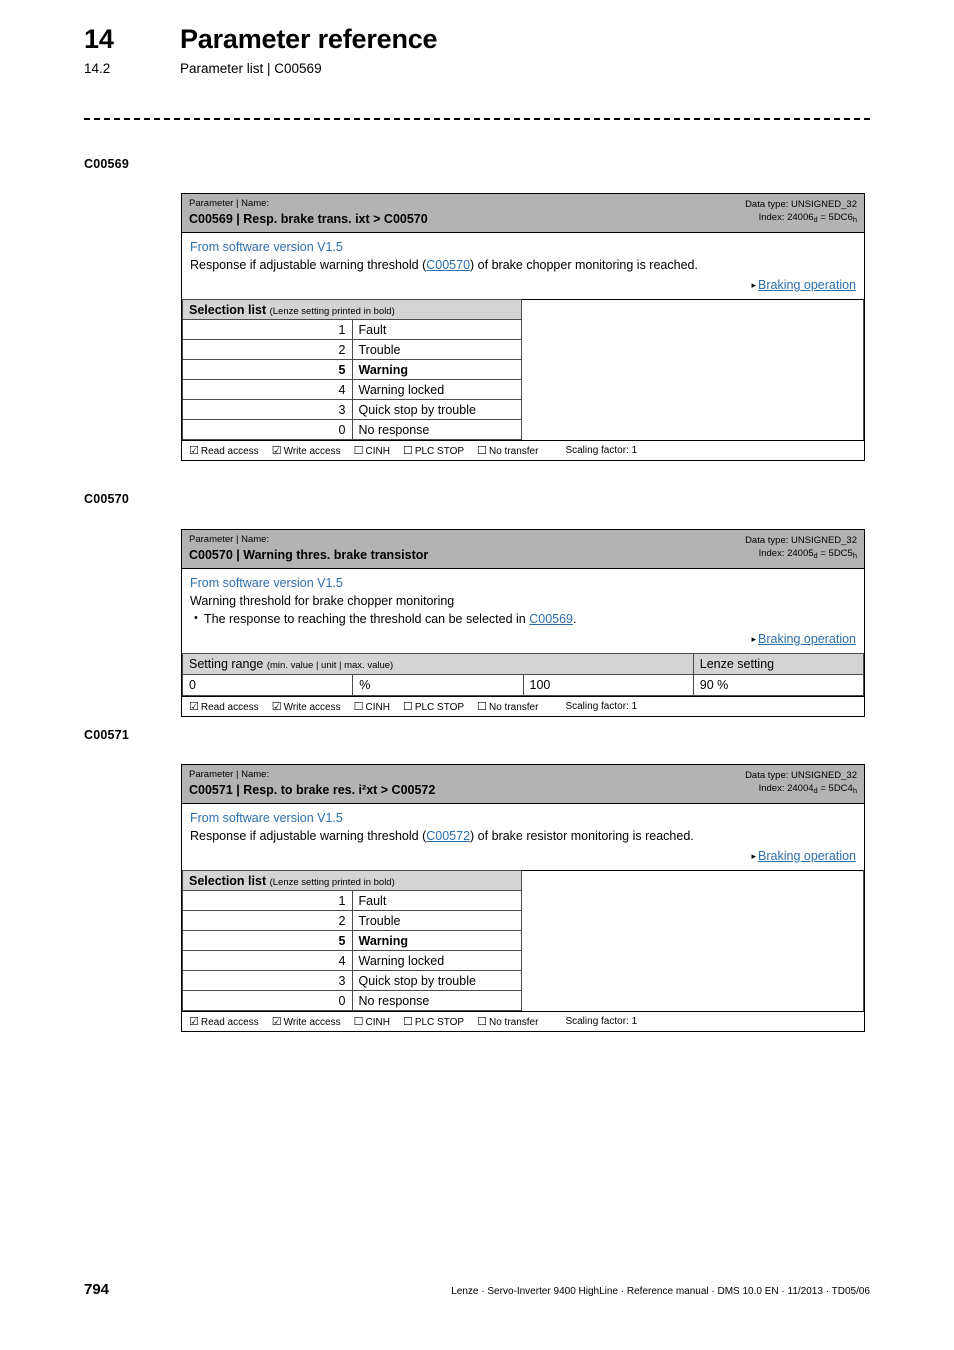 The image size is (954, 1350). Describe the element at coordinates (267, 980) in the screenshot. I see `row-code: 3` at that location.